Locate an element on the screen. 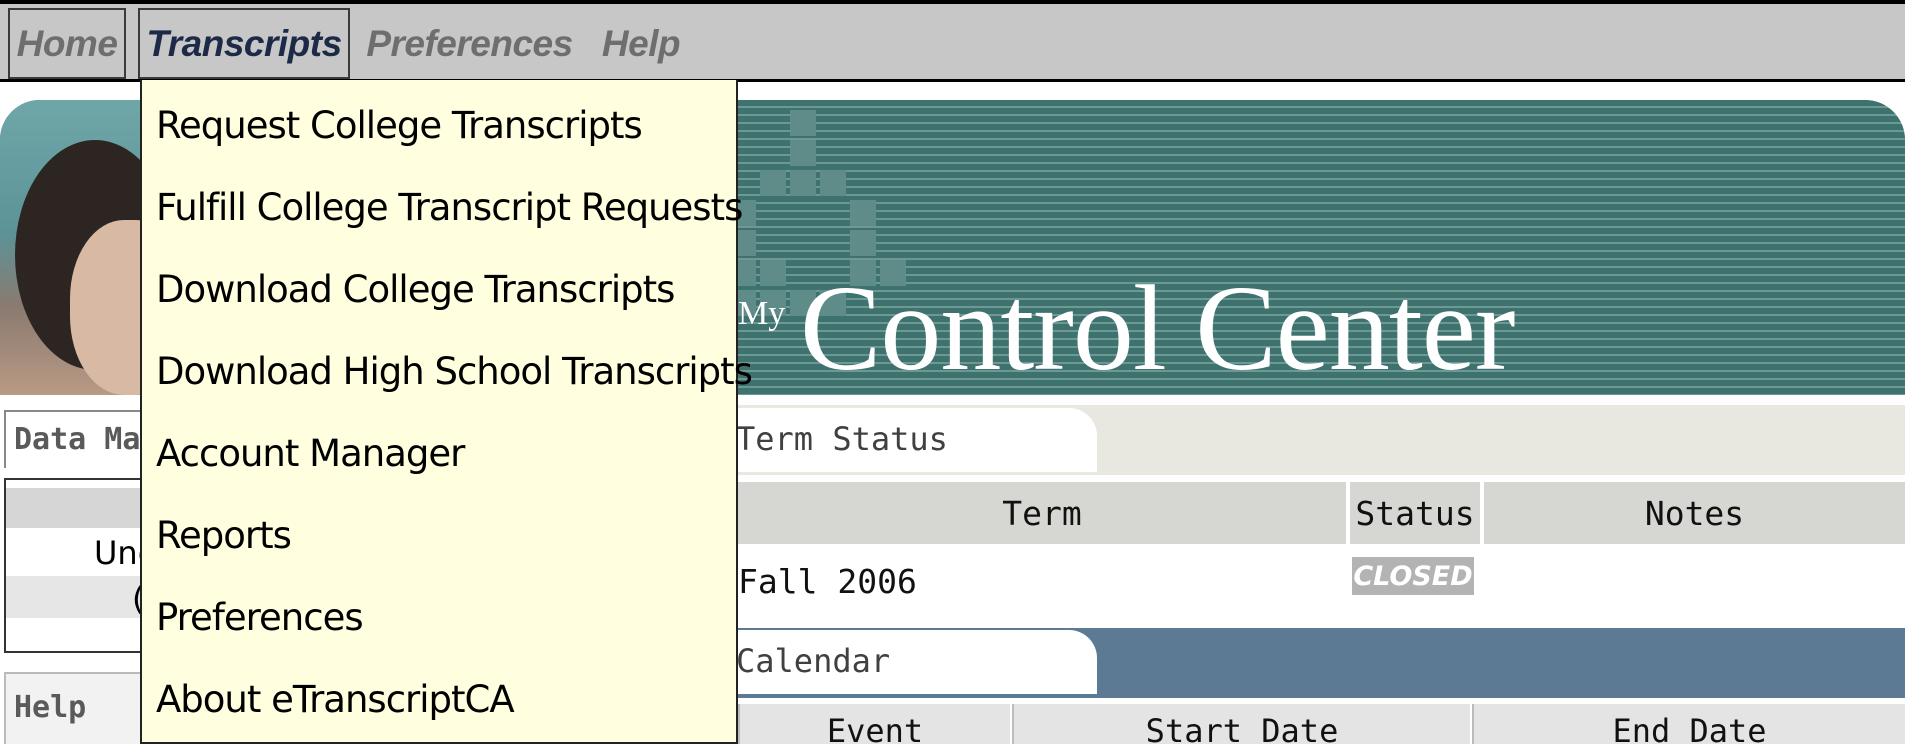 This screenshot has height=744, width=1905. banner-title: Control Center is located at coordinates (1157, 328).